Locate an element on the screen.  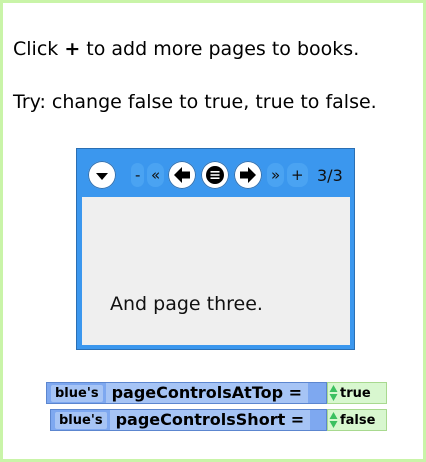
watcher-value-field: false is located at coordinates (357, 420).